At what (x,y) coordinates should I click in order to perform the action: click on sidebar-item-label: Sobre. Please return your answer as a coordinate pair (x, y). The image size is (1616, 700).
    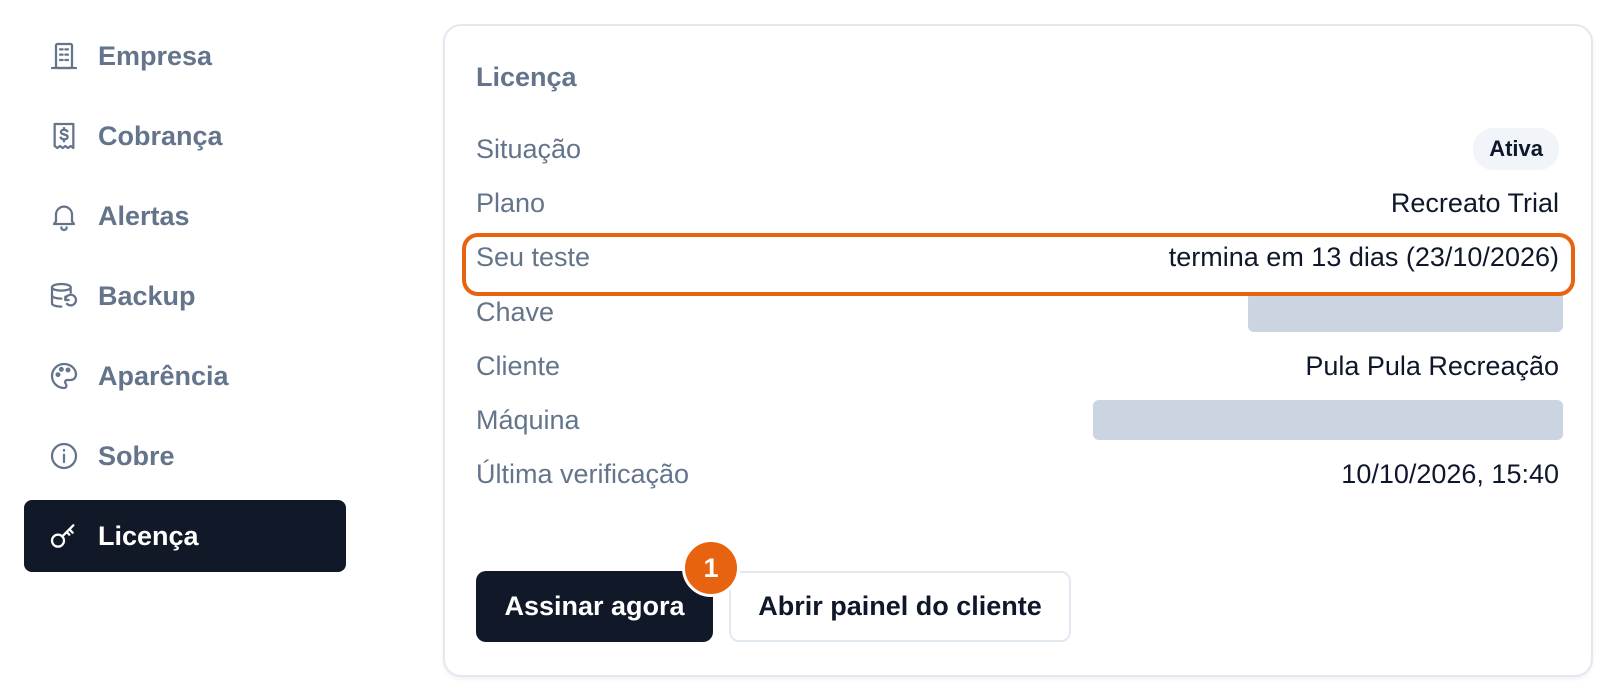
    Looking at the image, I should click on (136, 455).